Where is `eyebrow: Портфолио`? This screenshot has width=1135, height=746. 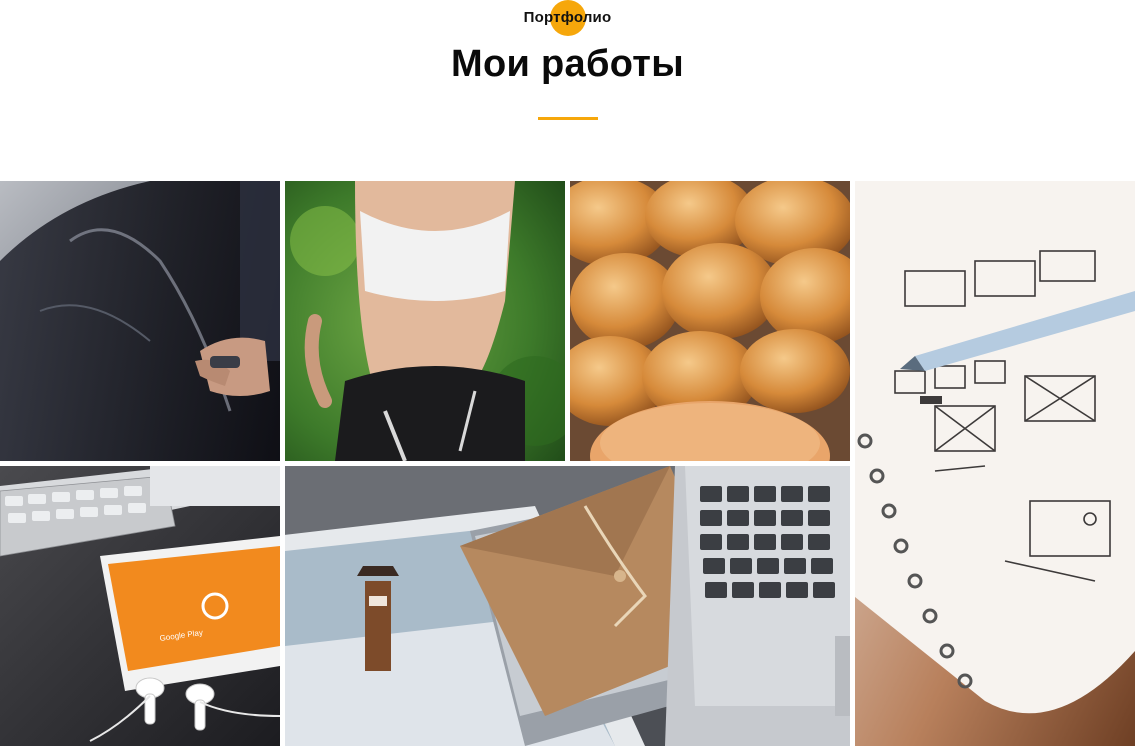
eyebrow: Портфолио is located at coordinates (567, 18).